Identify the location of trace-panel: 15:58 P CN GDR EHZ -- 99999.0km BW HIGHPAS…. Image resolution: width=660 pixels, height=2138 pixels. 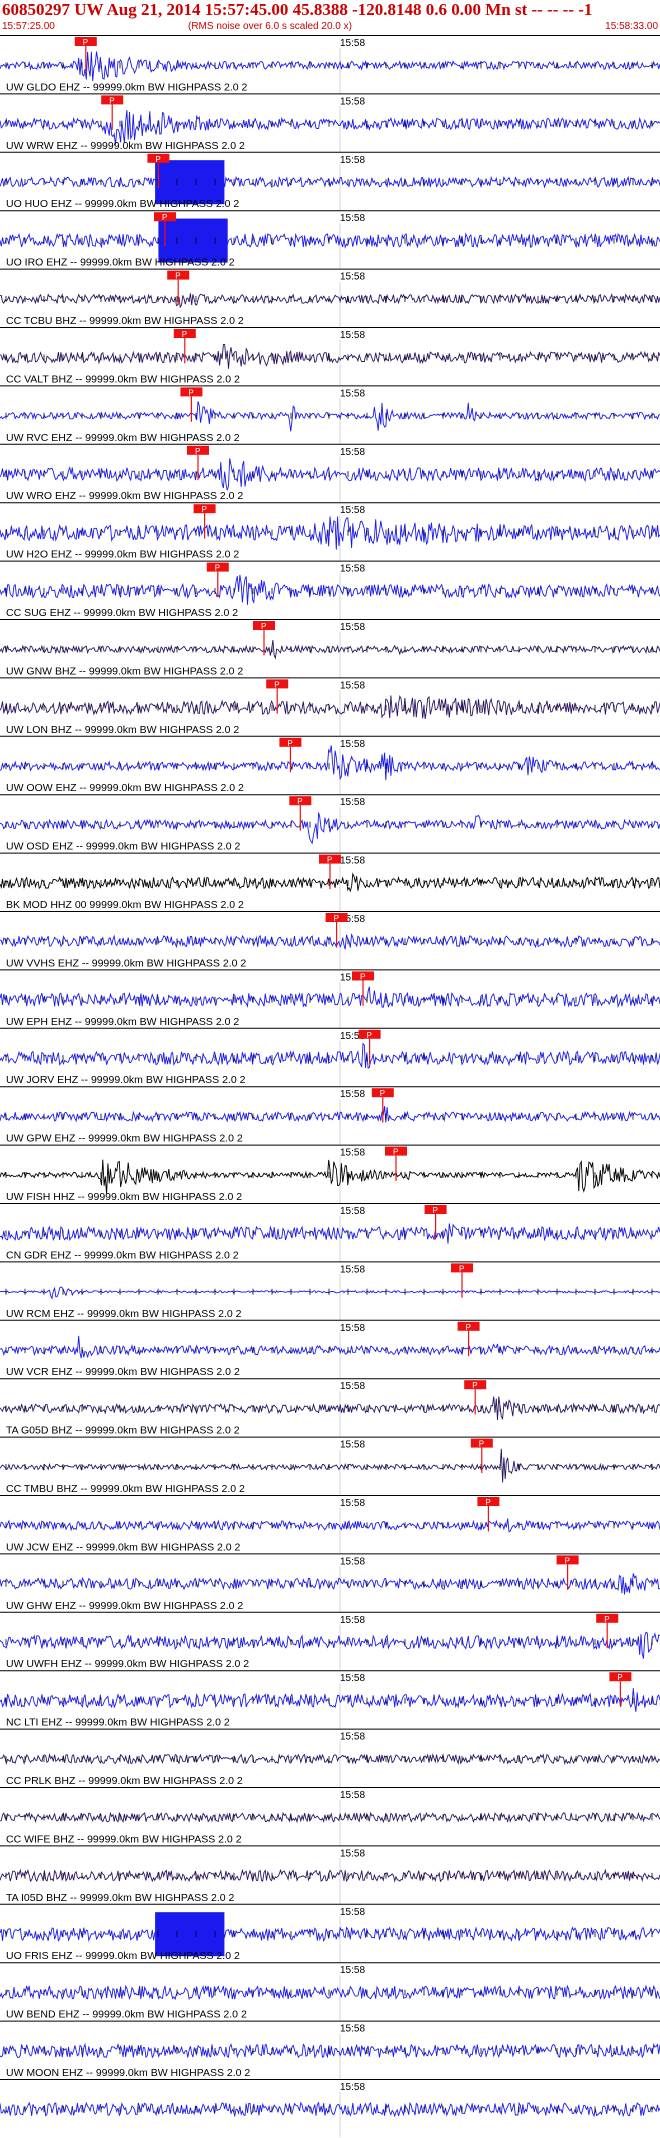
(330, 1232).